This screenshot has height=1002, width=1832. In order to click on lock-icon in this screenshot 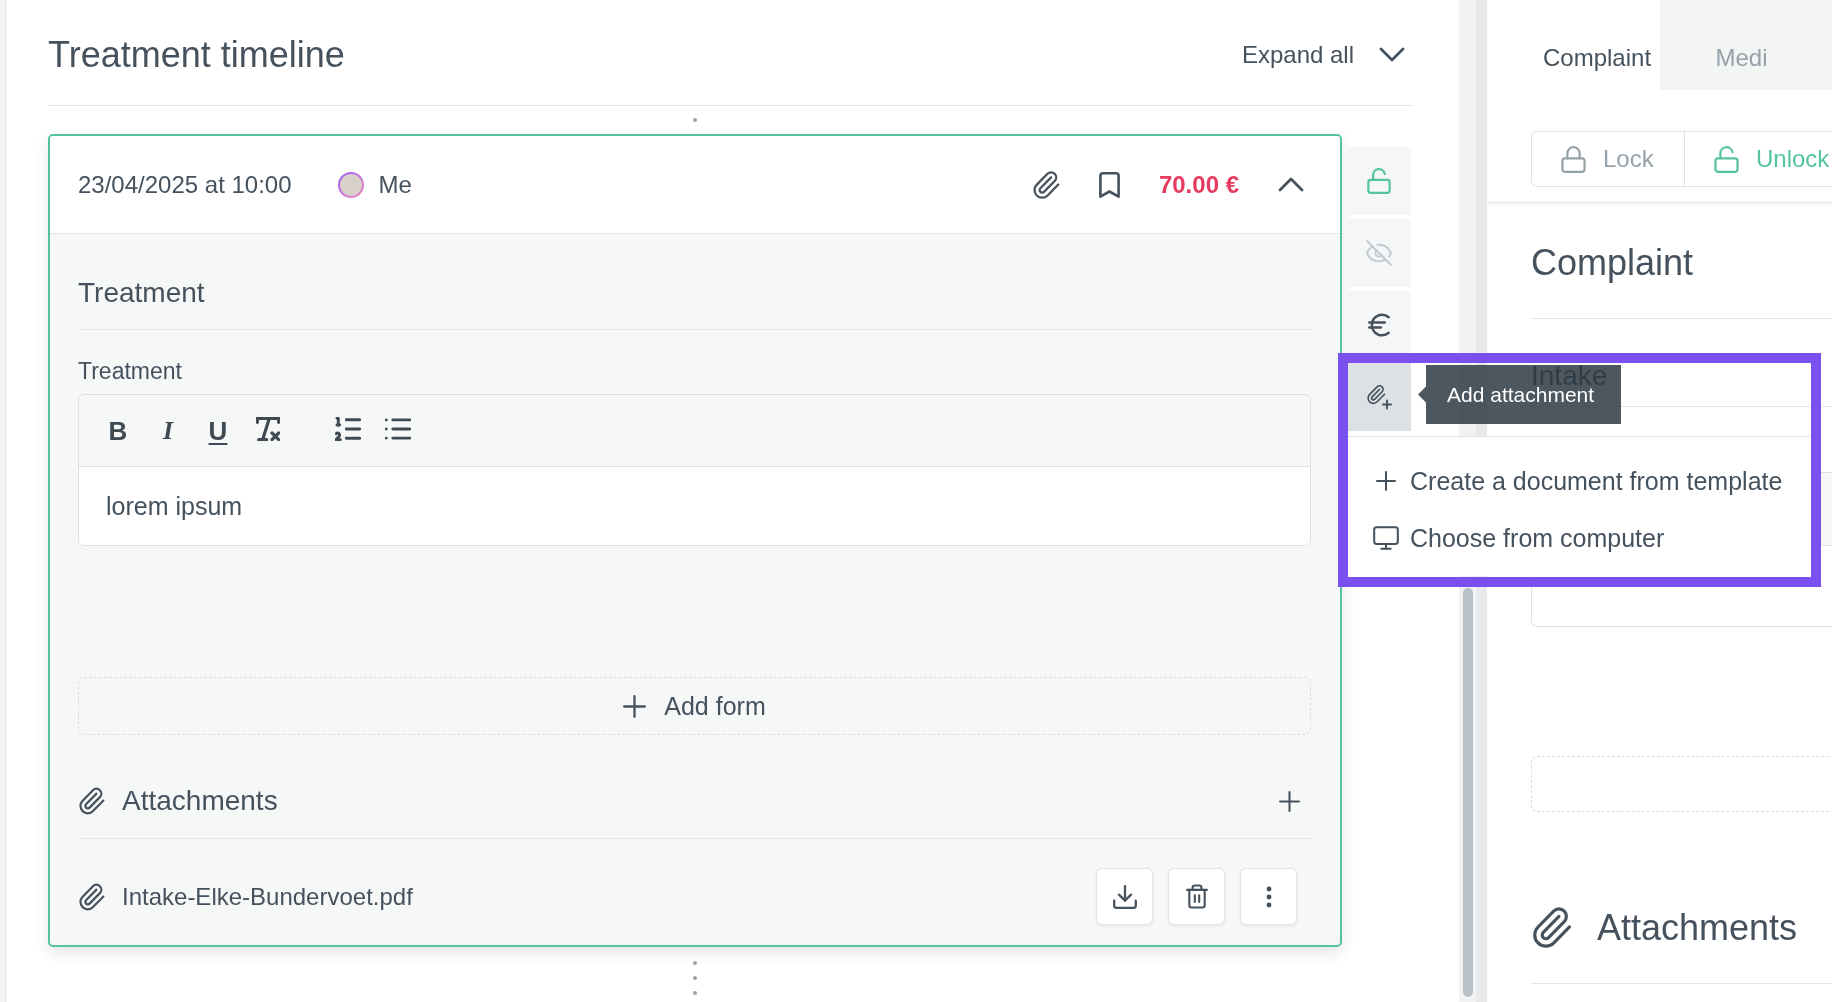, I will do `click(1573, 159)`.